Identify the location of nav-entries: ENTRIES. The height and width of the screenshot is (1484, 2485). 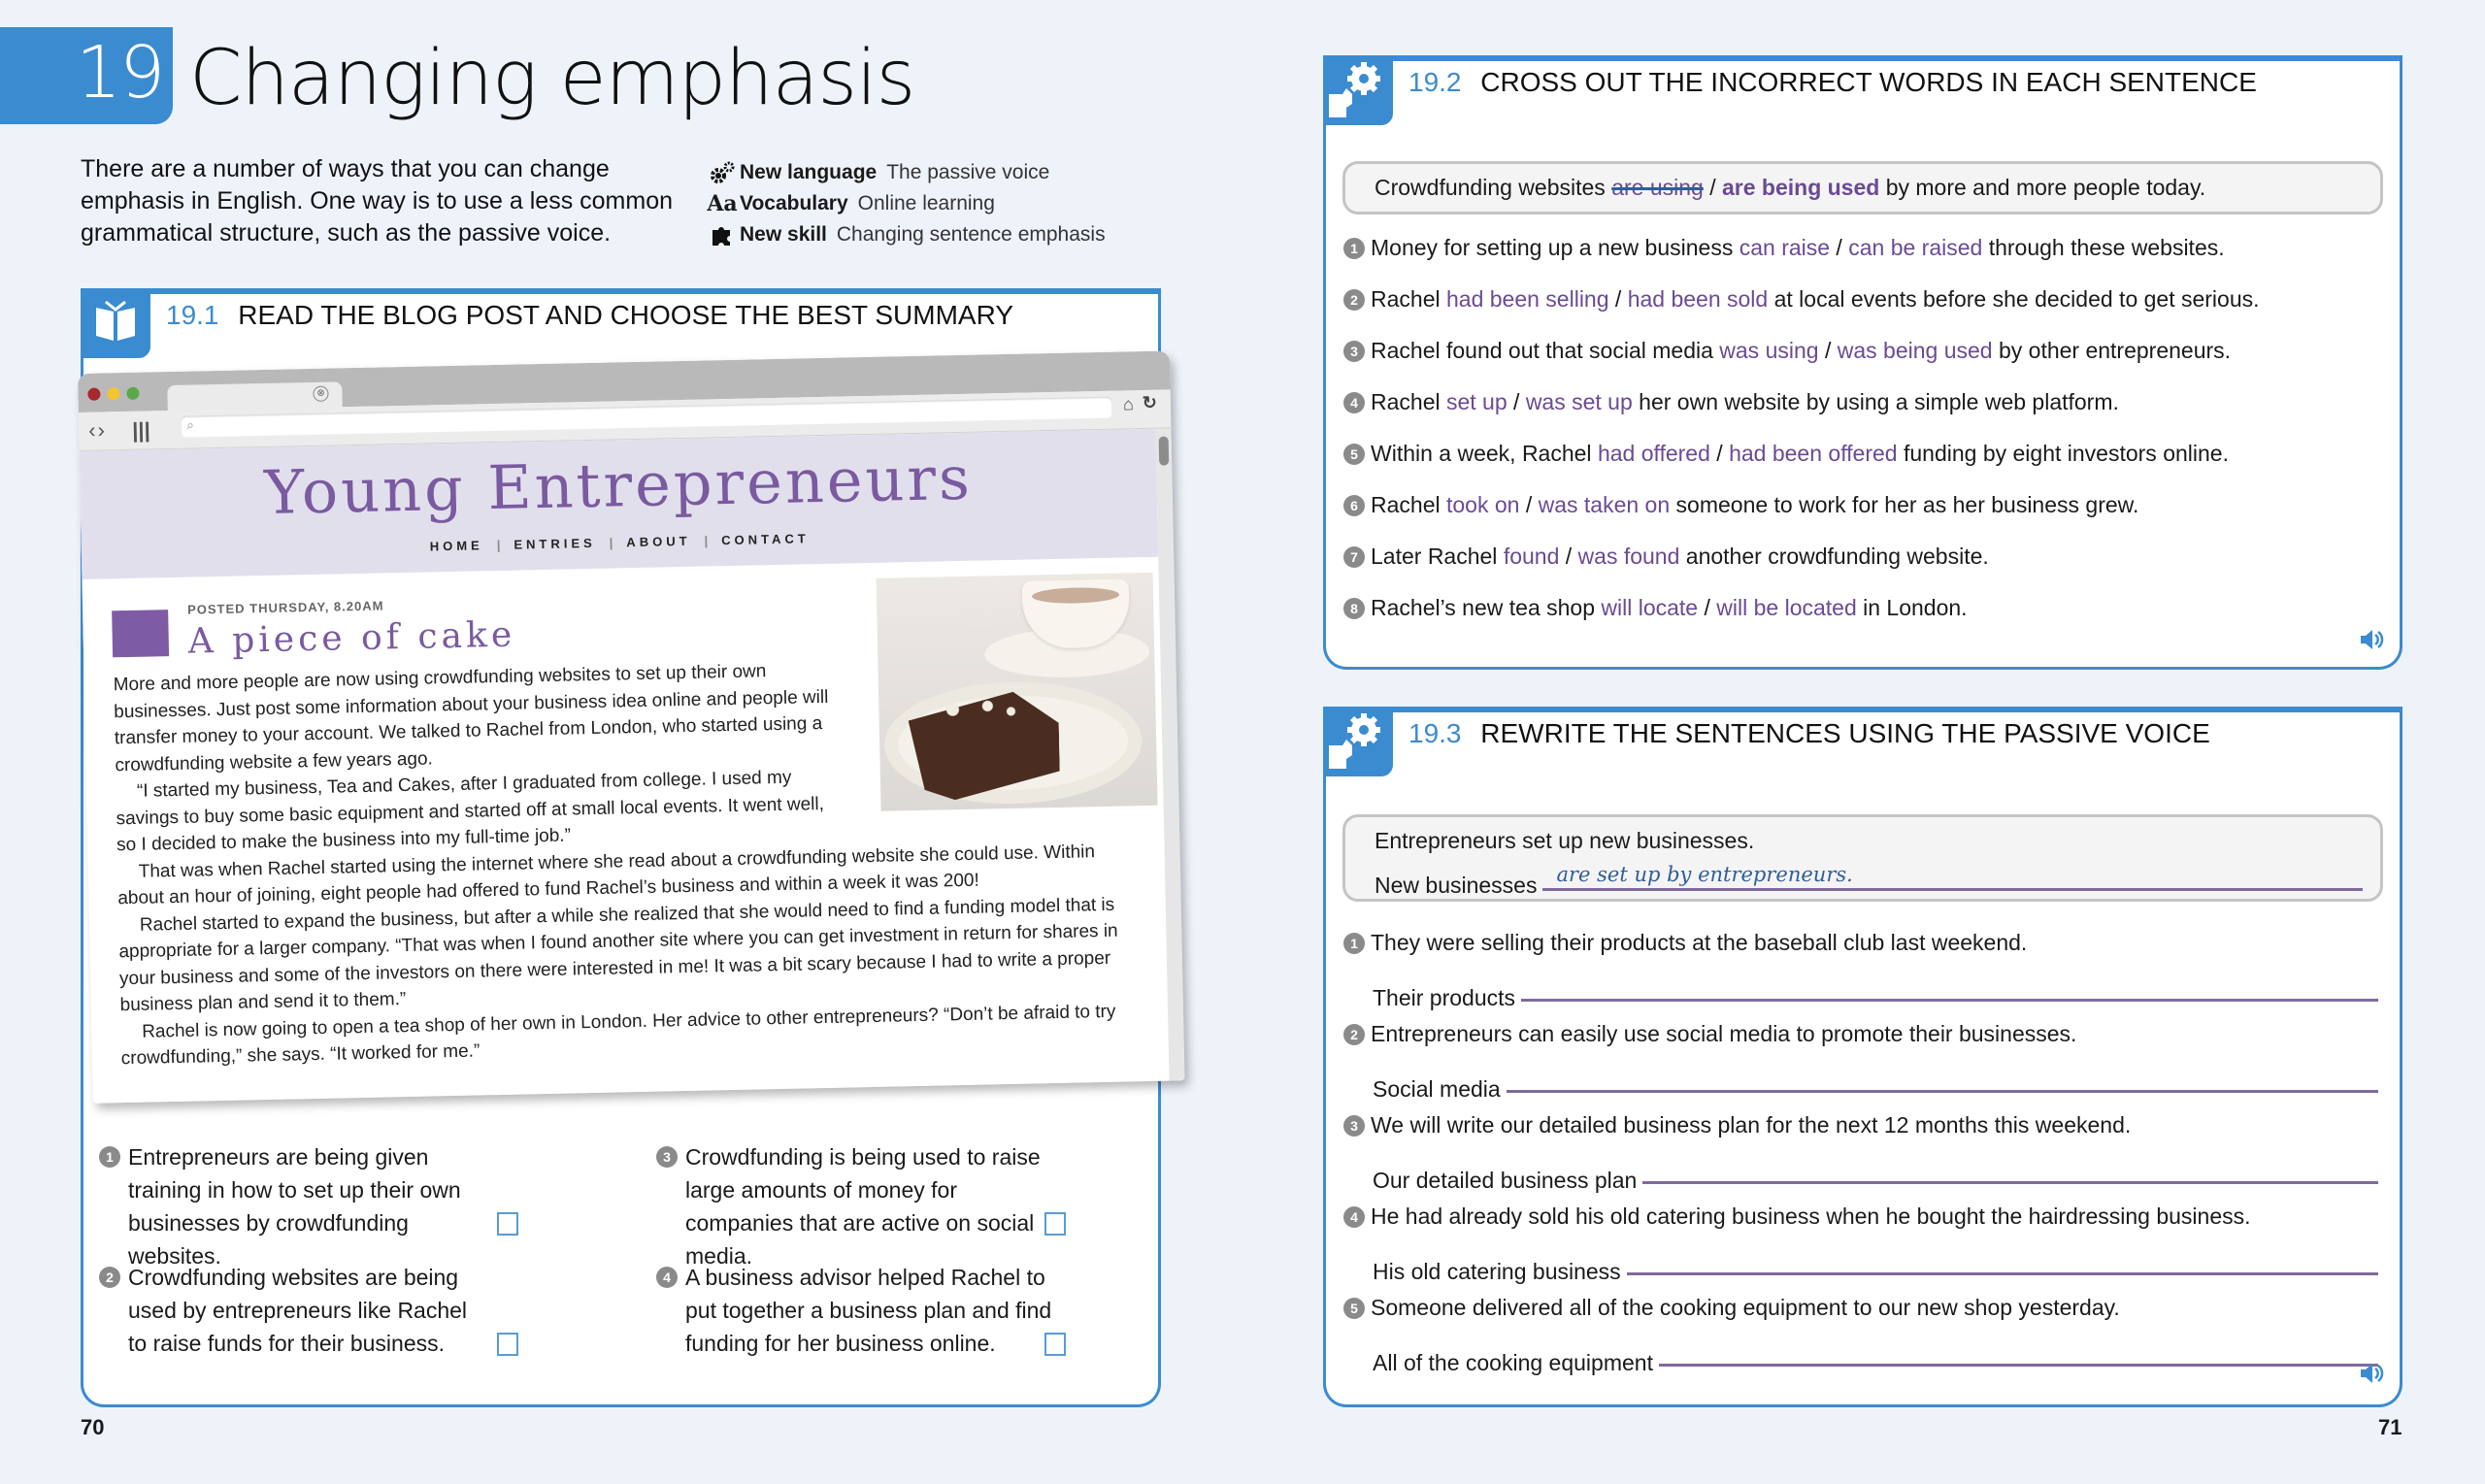
(555, 544).